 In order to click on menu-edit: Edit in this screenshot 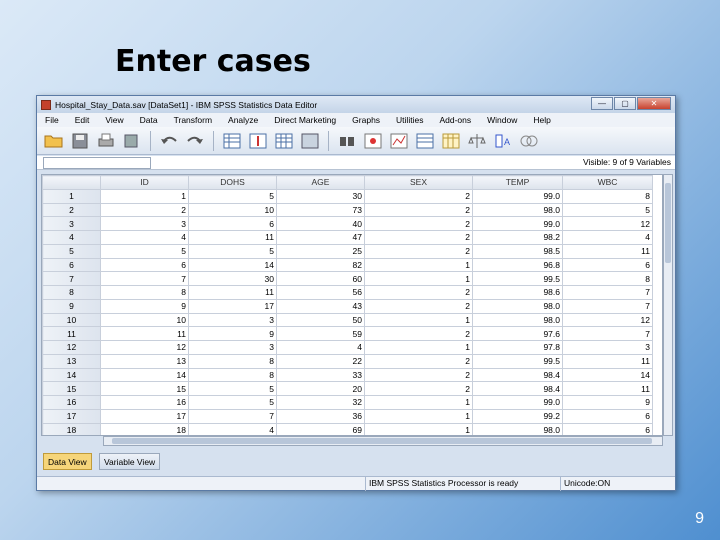, I will do `click(82, 120)`.